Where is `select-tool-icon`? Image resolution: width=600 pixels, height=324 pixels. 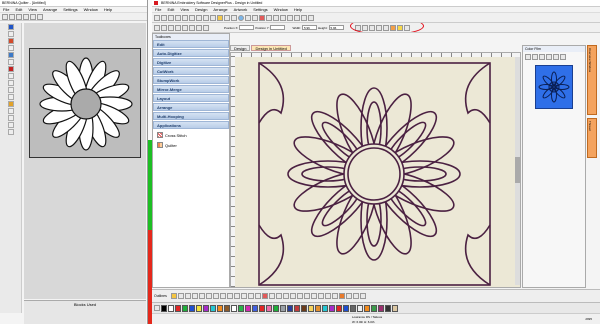
select-tool-icon is located at coordinates (10, 125).